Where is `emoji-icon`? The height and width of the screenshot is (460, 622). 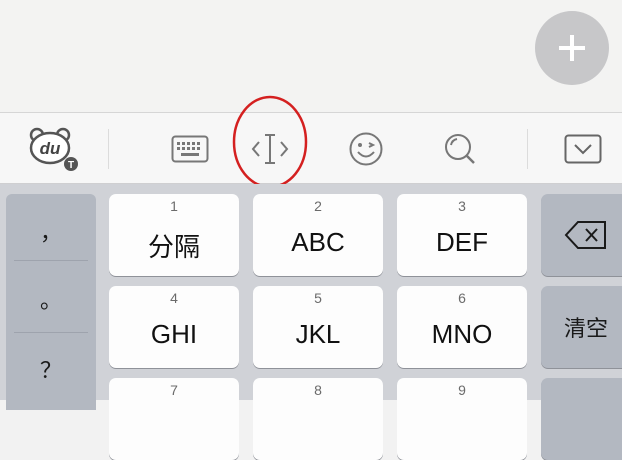 emoji-icon is located at coordinates (366, 149).